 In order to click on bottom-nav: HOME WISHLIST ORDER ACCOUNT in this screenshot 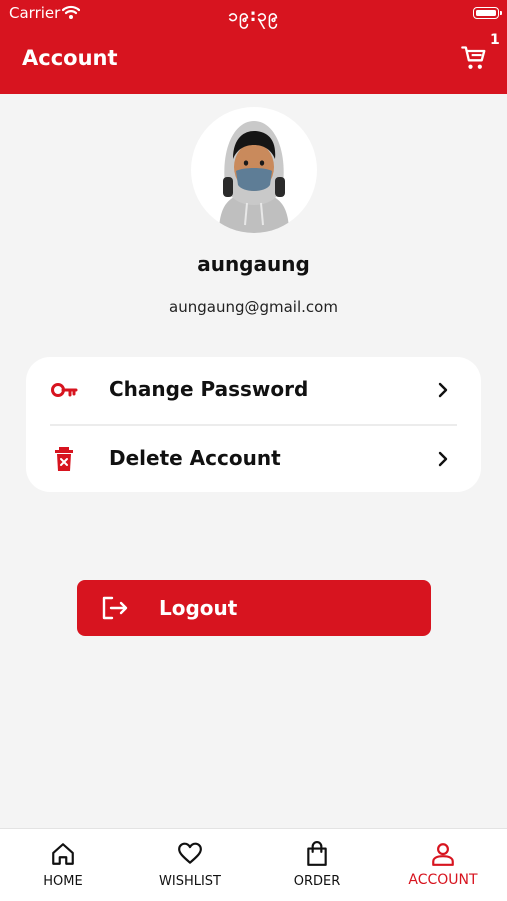, I will do `click(253, 864)`.